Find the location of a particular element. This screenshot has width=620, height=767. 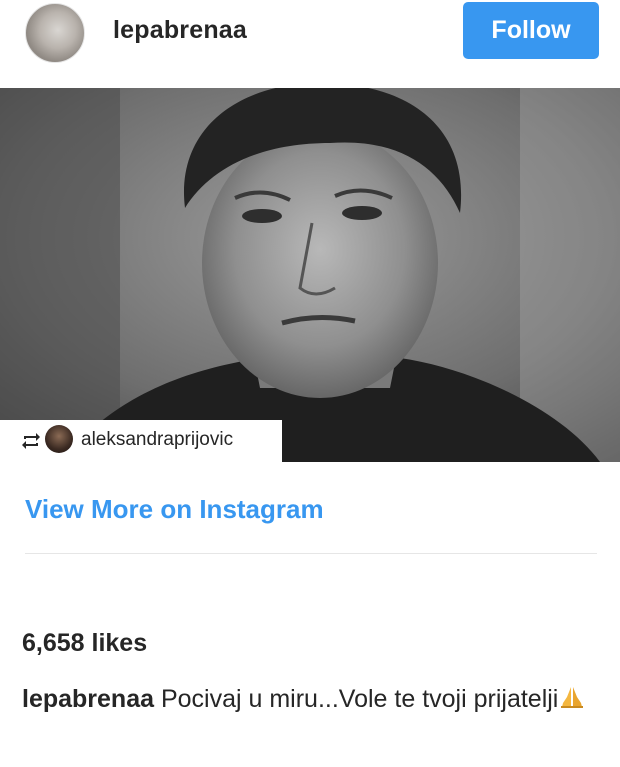

folded-hands-emoji-icon is located at coordinates (572, 697).